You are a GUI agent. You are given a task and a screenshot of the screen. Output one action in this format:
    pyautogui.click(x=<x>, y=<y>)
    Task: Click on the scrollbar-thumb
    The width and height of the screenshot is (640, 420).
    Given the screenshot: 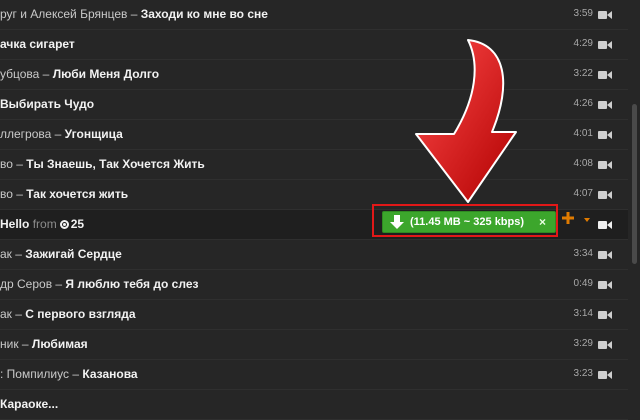 What is the action you would take?
    pyautogui.click(x=634, y=184)
    